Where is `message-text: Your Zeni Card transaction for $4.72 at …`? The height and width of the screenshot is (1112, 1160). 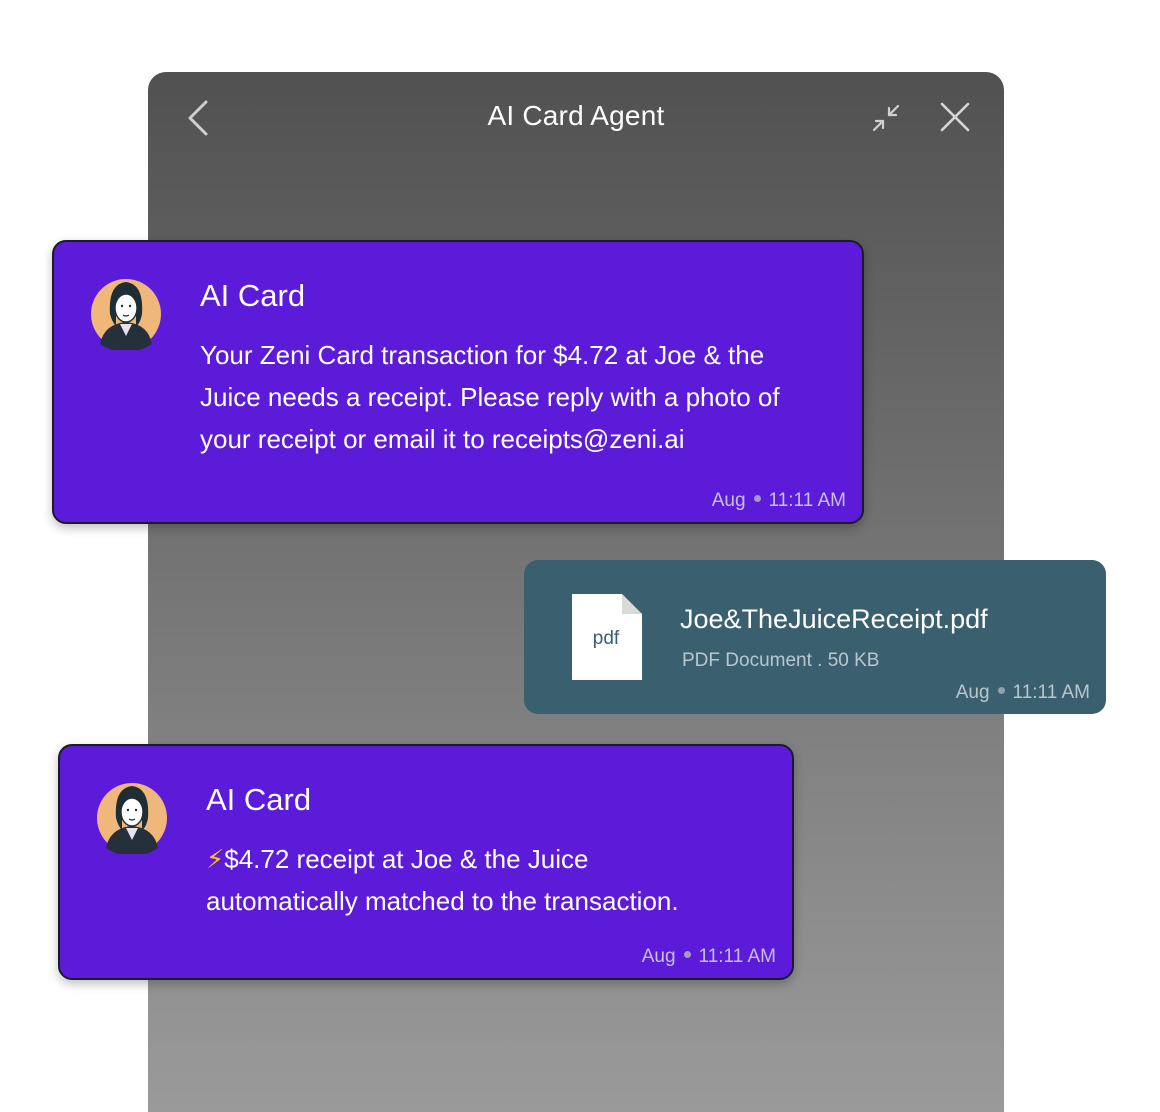 message-text: Your Zeni Card transaction for $4.72 at … is located at coordinates (490, 397).